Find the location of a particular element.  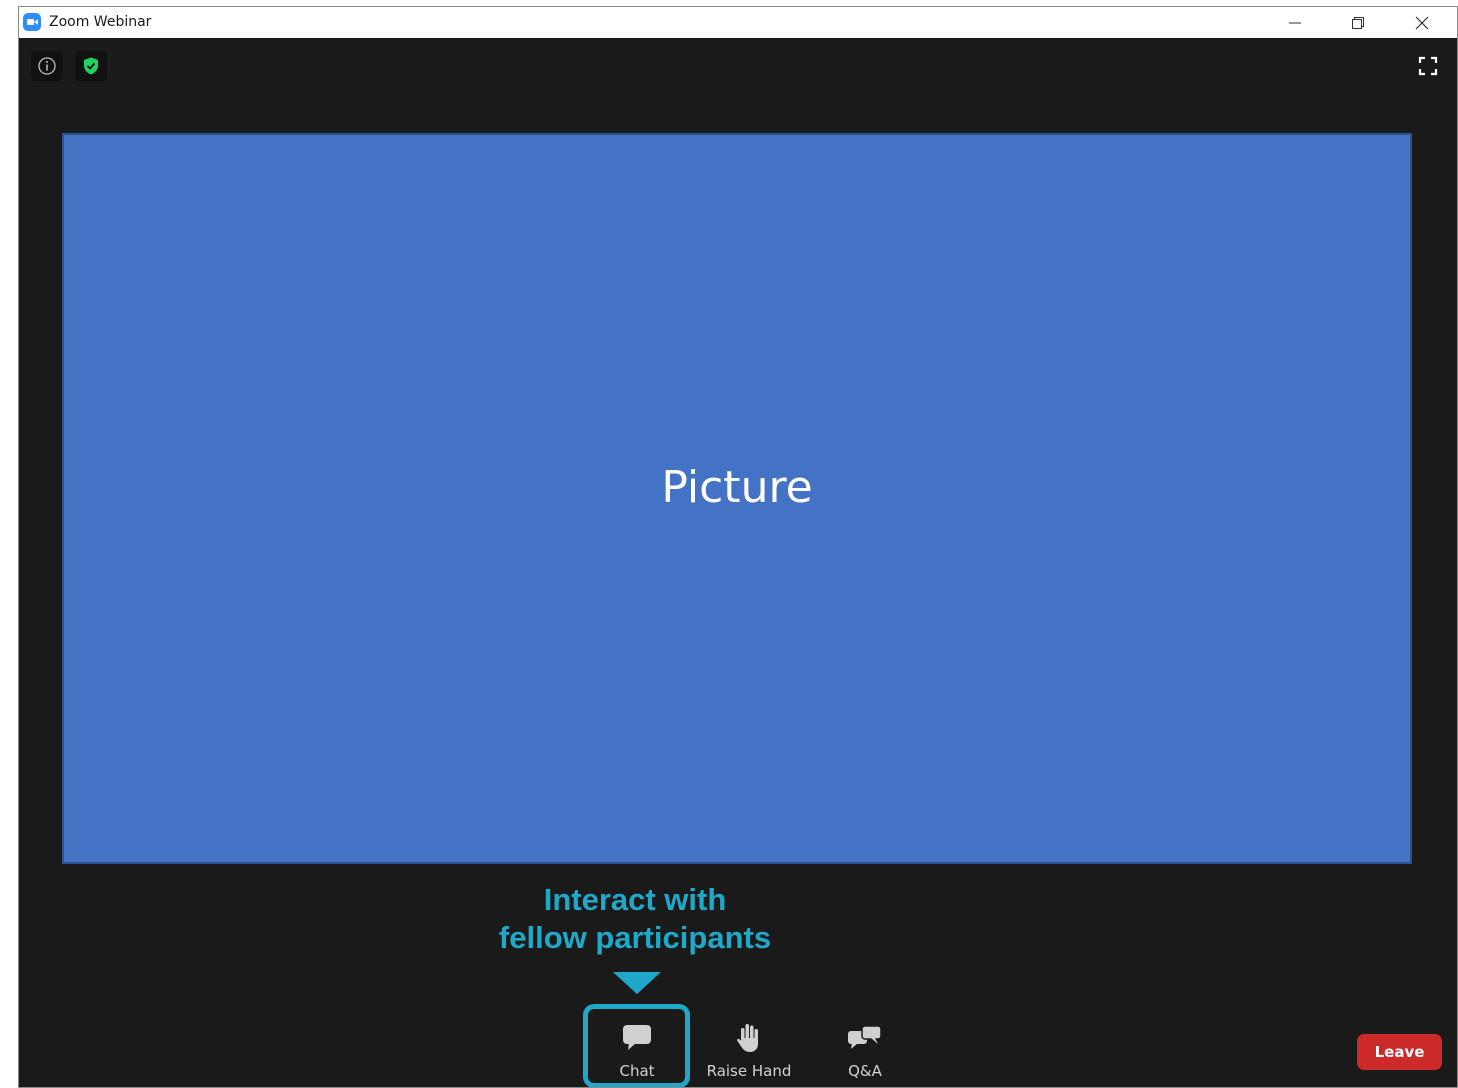

callout-line-1: Interact with is located at coordinates (635, 899).